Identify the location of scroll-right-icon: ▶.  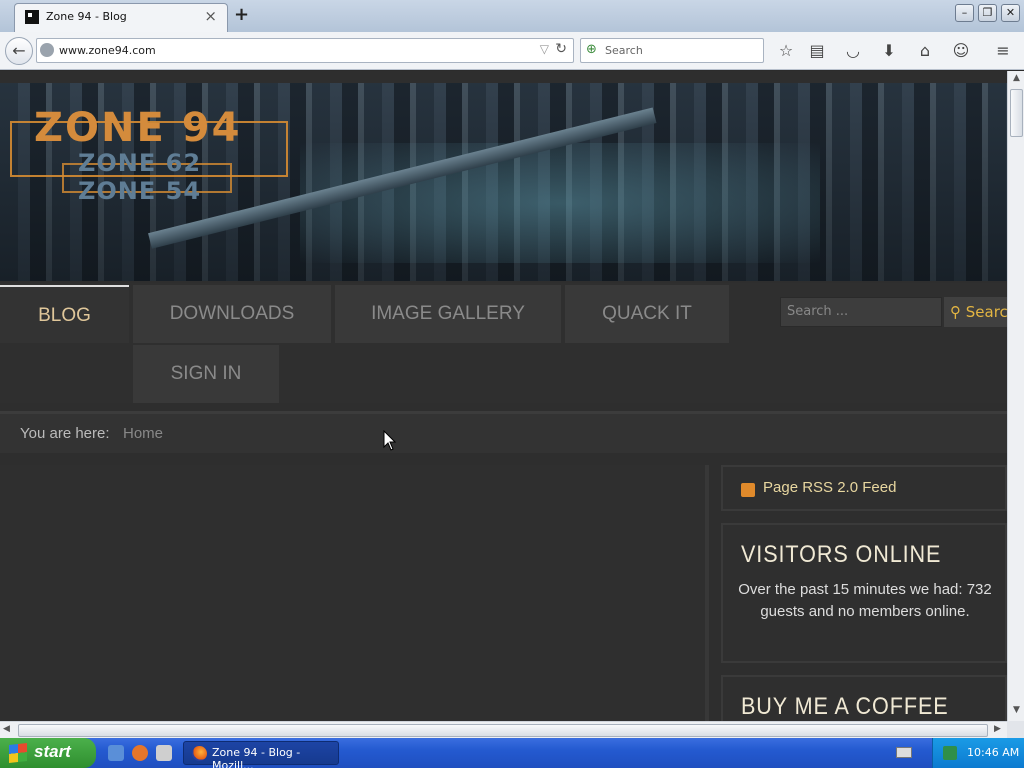
(997, 729).